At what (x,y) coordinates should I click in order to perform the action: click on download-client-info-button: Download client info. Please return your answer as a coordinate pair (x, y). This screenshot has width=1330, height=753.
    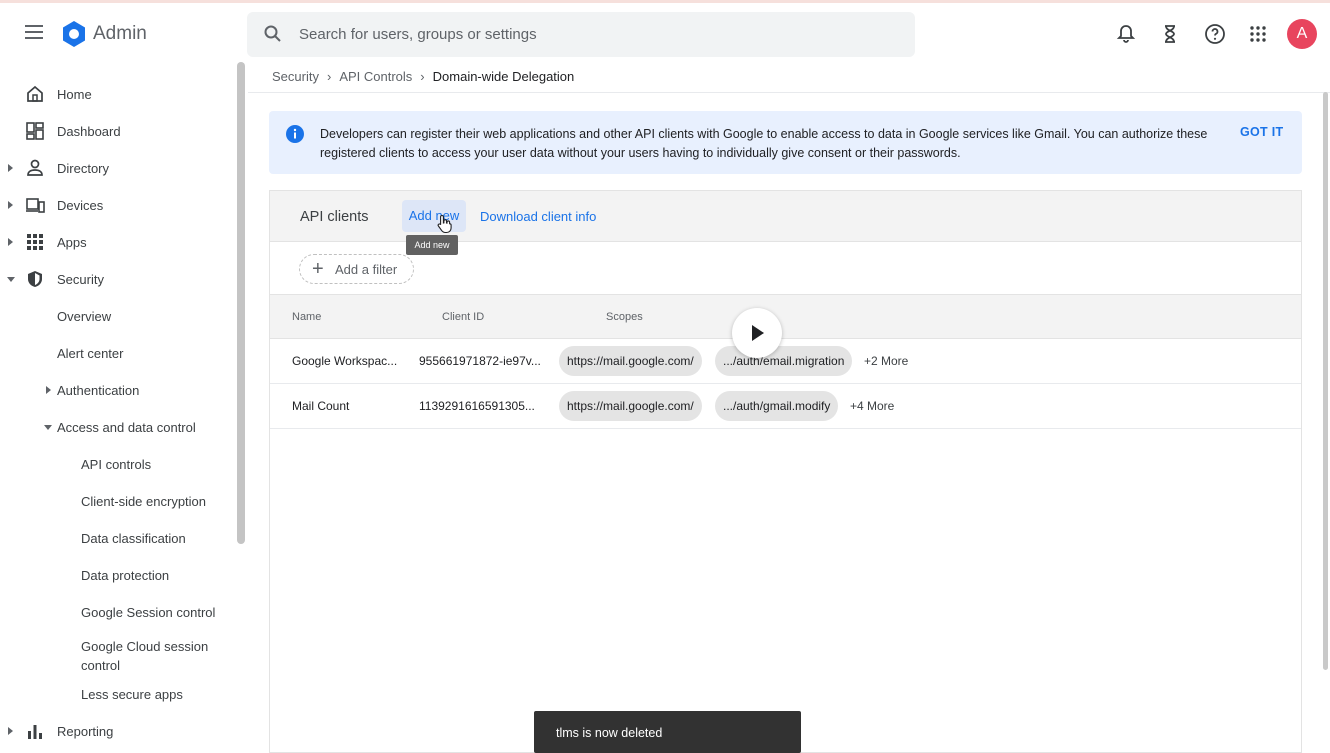
    Looking at the image, I should click on (538, 216).